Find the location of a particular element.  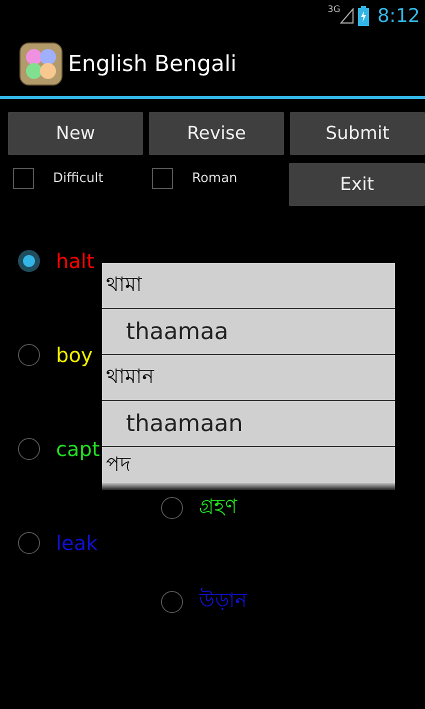

app-title: English Bengali is located at coordinates (152, 64).